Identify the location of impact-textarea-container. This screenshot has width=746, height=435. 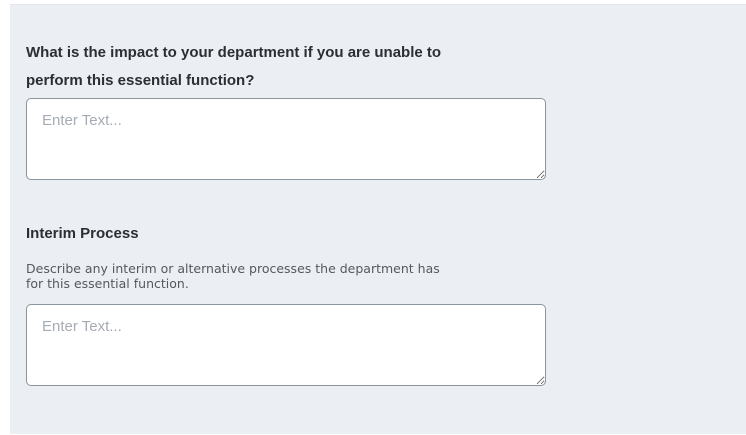
(286, 139).